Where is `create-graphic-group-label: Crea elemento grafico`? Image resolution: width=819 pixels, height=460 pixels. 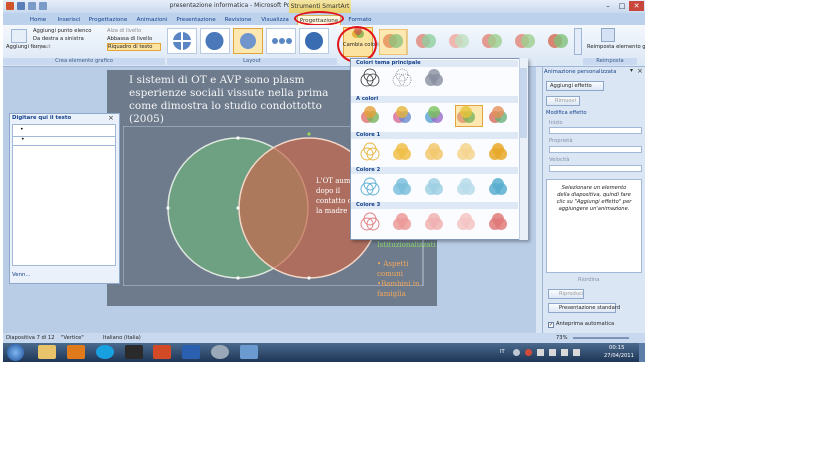 create-graphic-group-label: Crea elemento grafico is located at coordinates (84, 61).